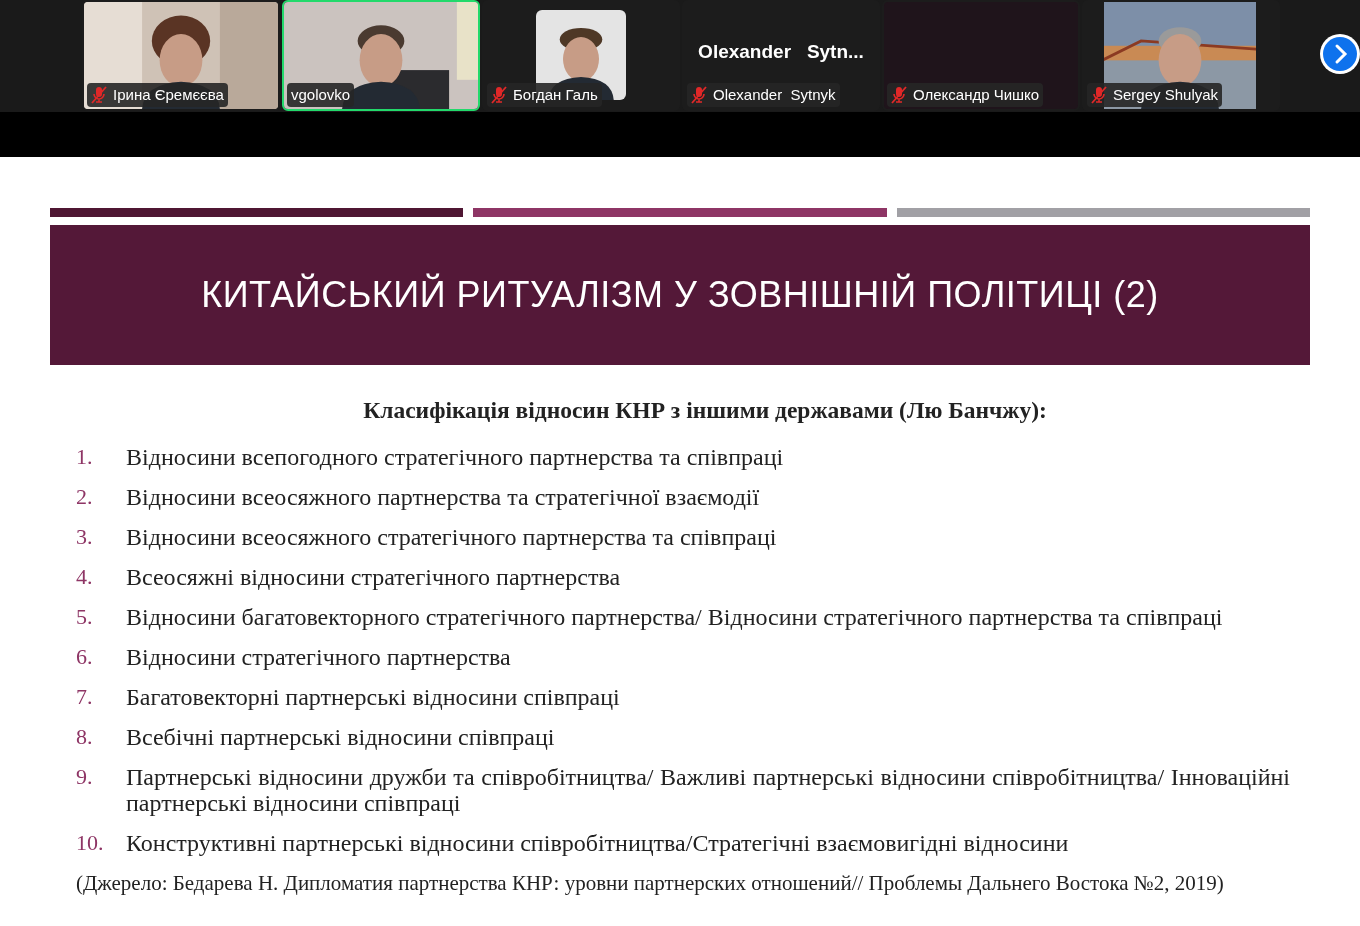  I want to click on participant-name: Sergey Shulyak, so click(1166, 94).